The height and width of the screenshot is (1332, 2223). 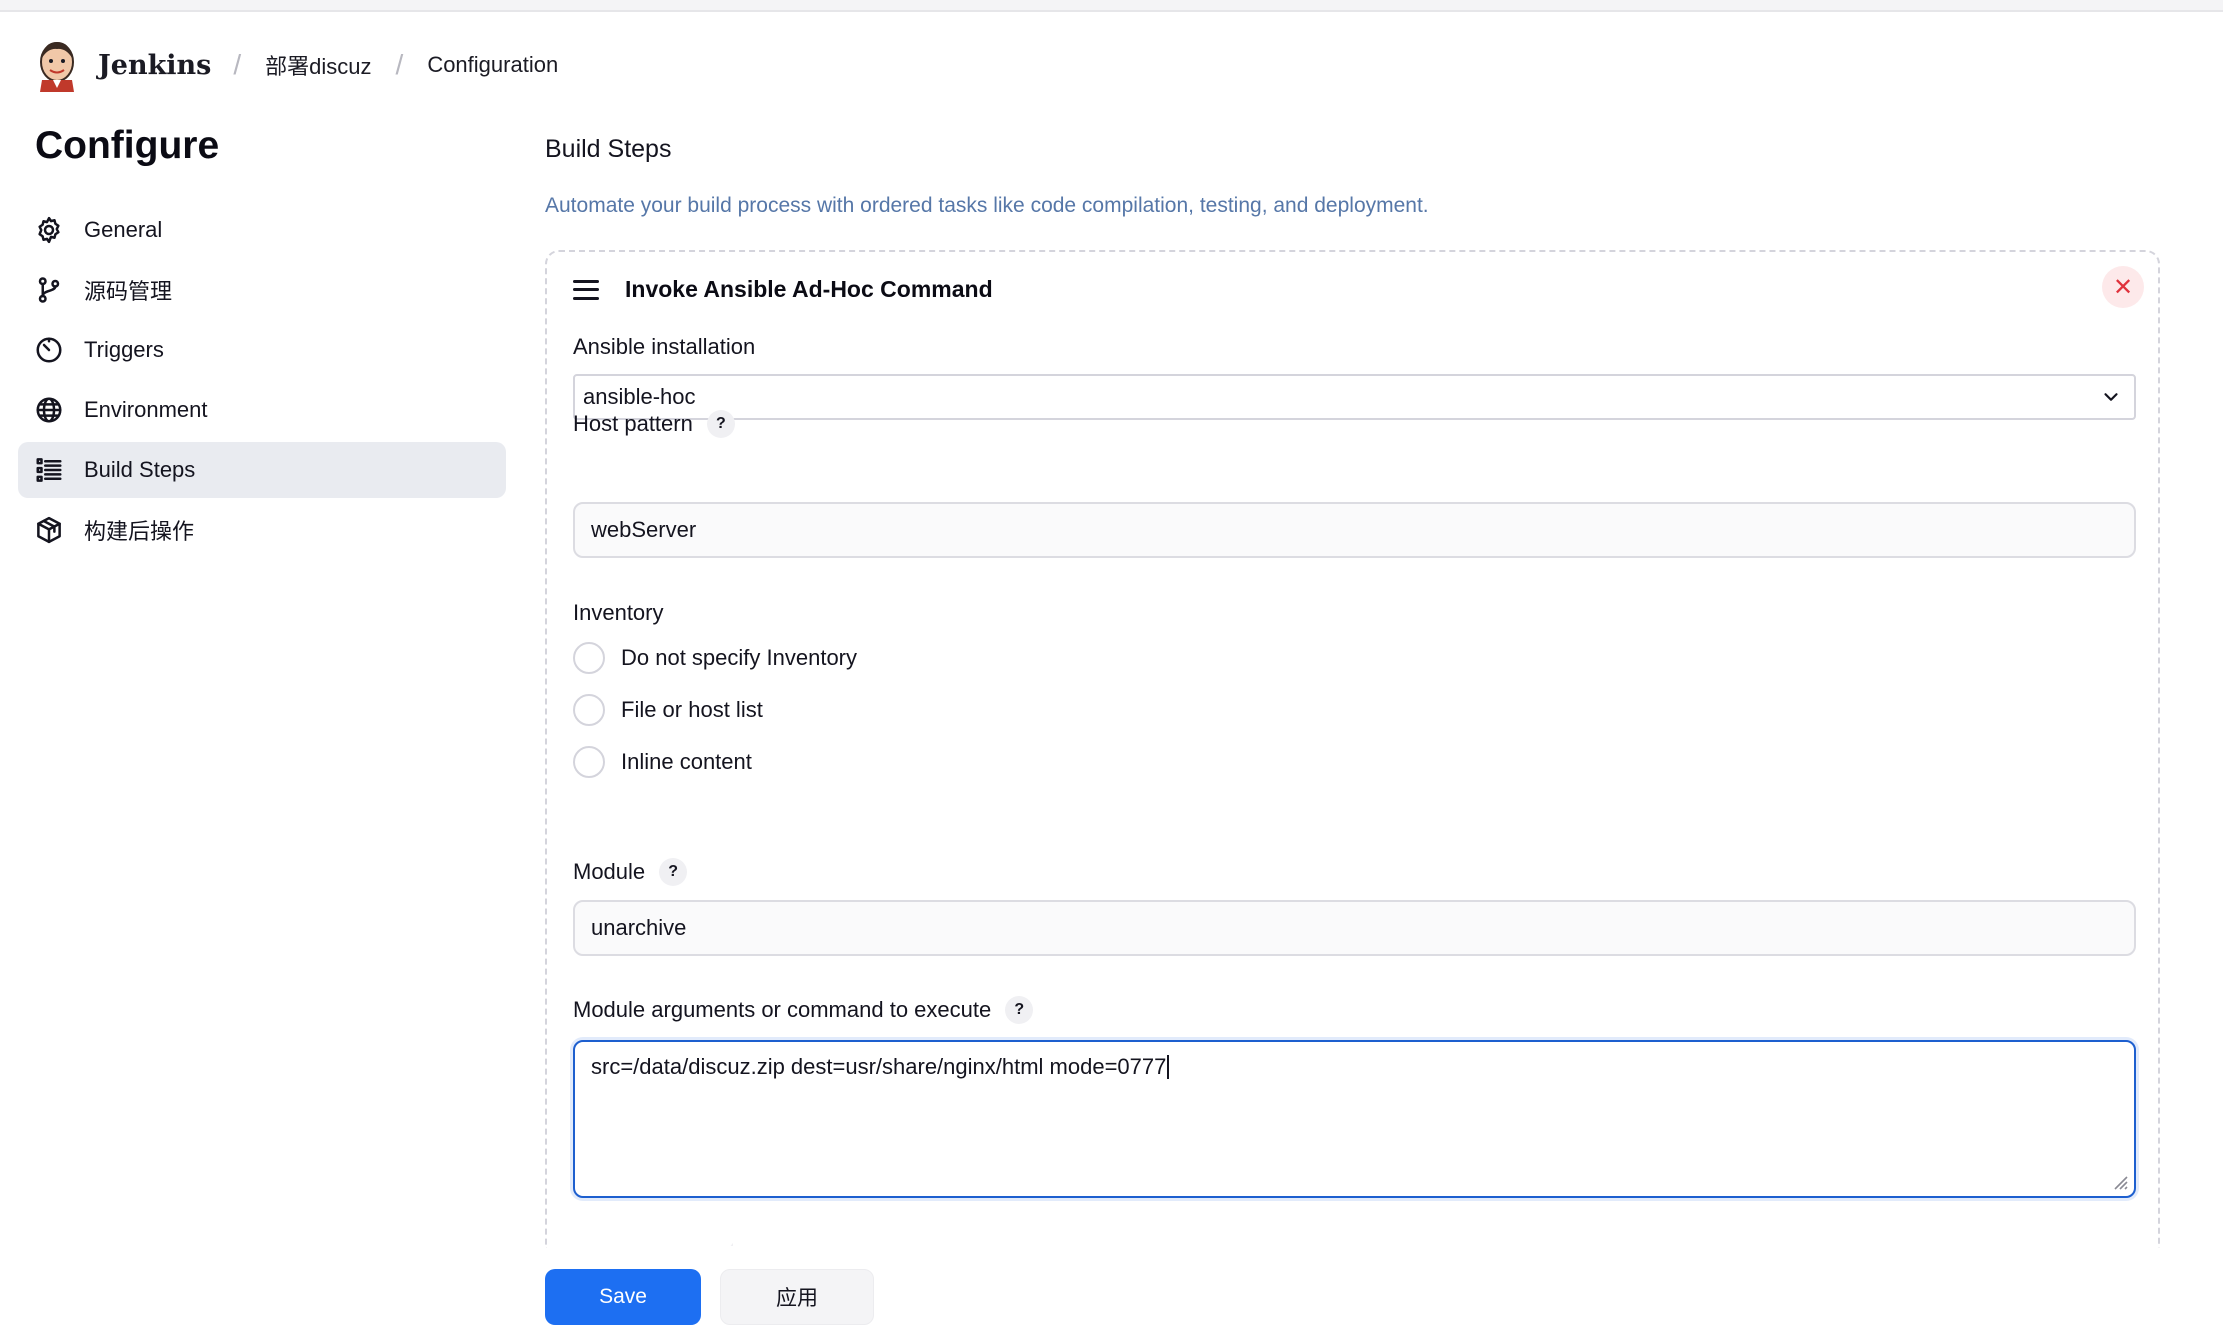 I want to click on sidebar-item-label: 构建后操作, so click(x=139, y=531).